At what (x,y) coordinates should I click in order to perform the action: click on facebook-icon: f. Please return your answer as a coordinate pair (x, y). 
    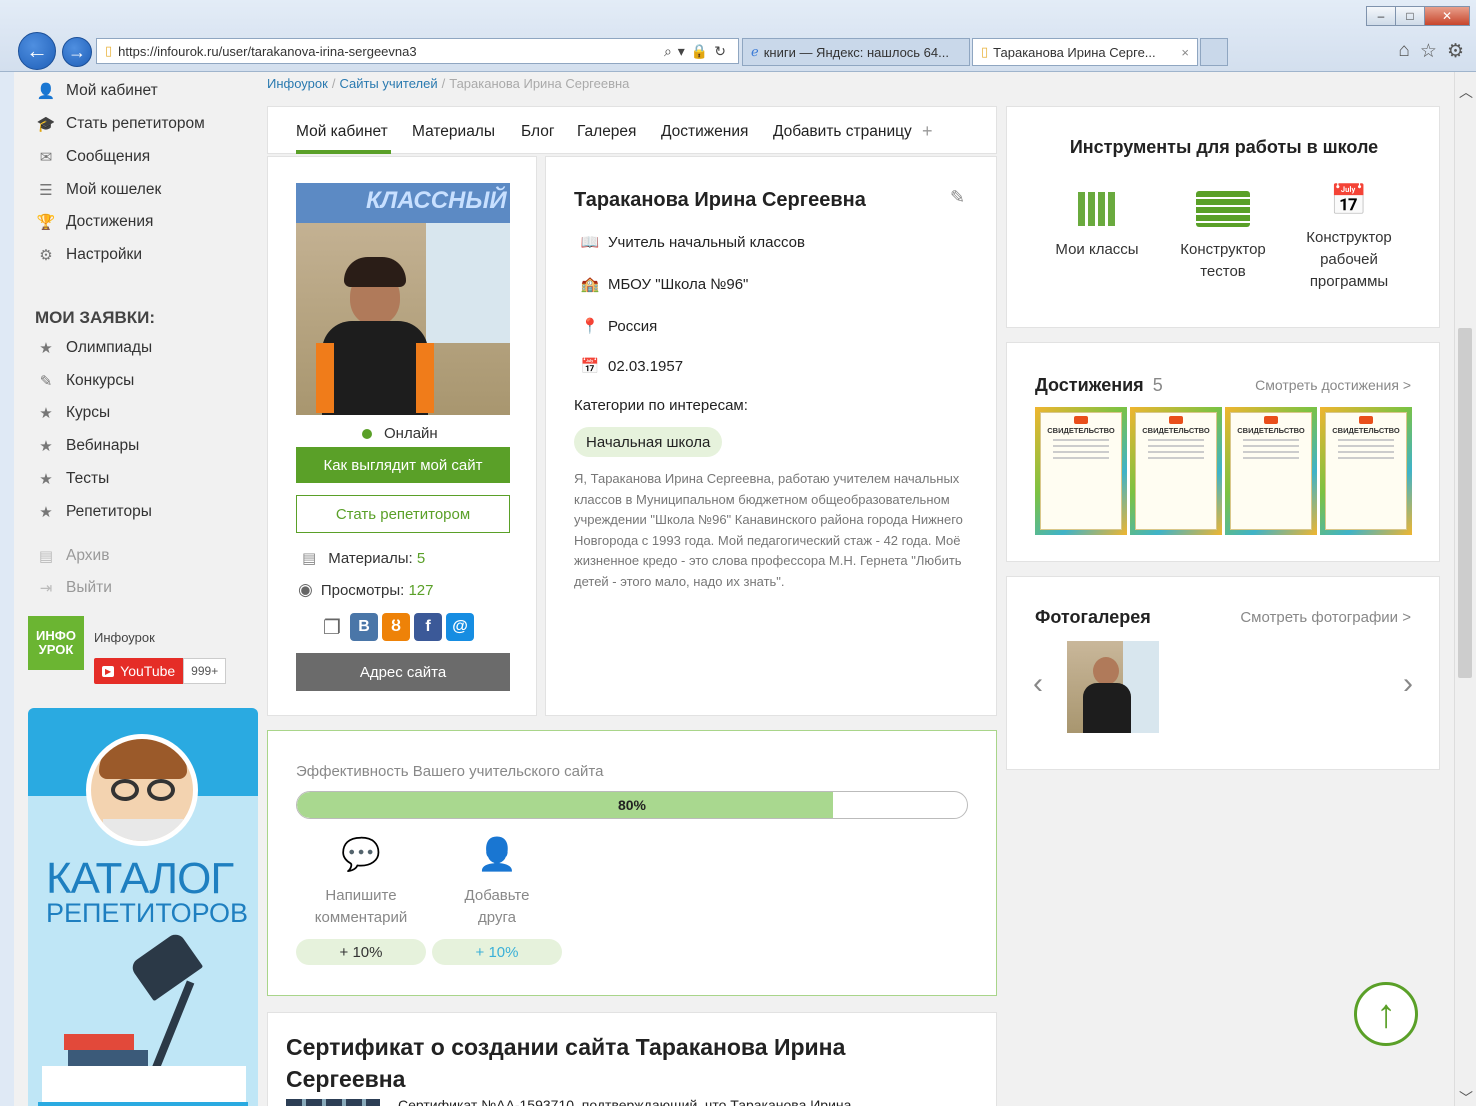
    Looking at the image, I should click on (428, 627).